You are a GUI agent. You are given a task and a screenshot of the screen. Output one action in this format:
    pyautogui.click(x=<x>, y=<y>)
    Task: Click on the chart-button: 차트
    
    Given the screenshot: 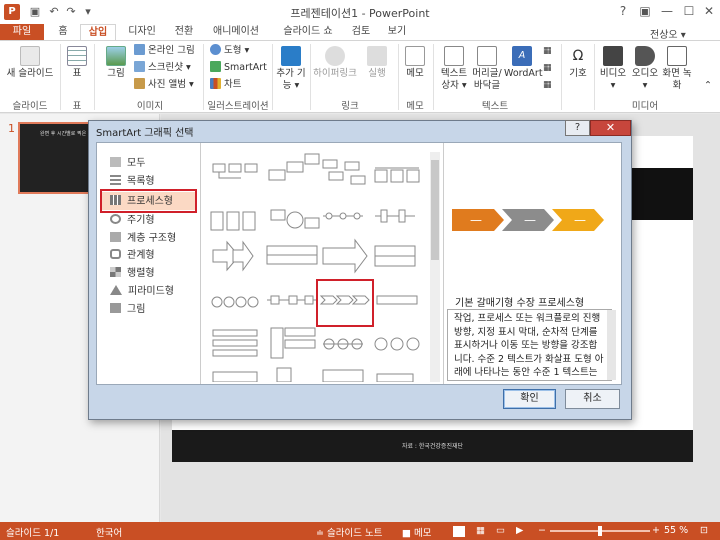 What is the action you would take?
    pyautogui.click(x=225, y=85)
    